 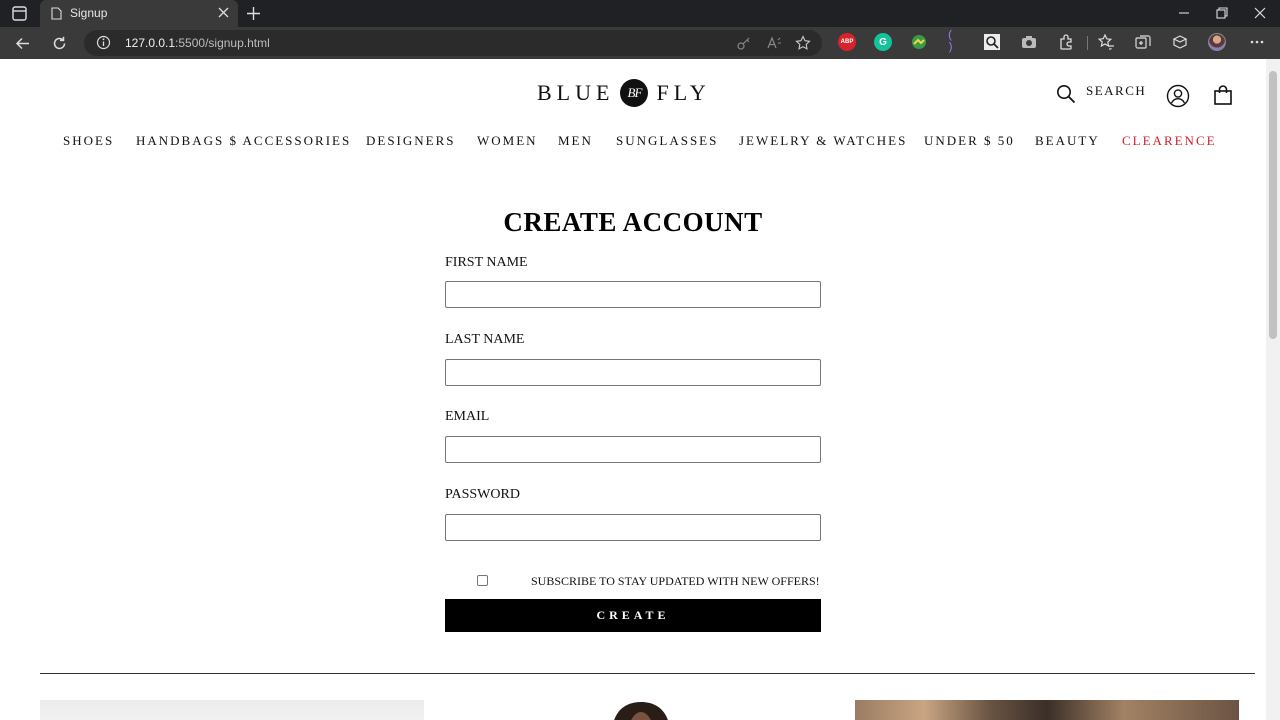 What do you see at coordinates (1178, 96) in the screenshot?
I see `account-icon` at bounding box center [1178, 96].